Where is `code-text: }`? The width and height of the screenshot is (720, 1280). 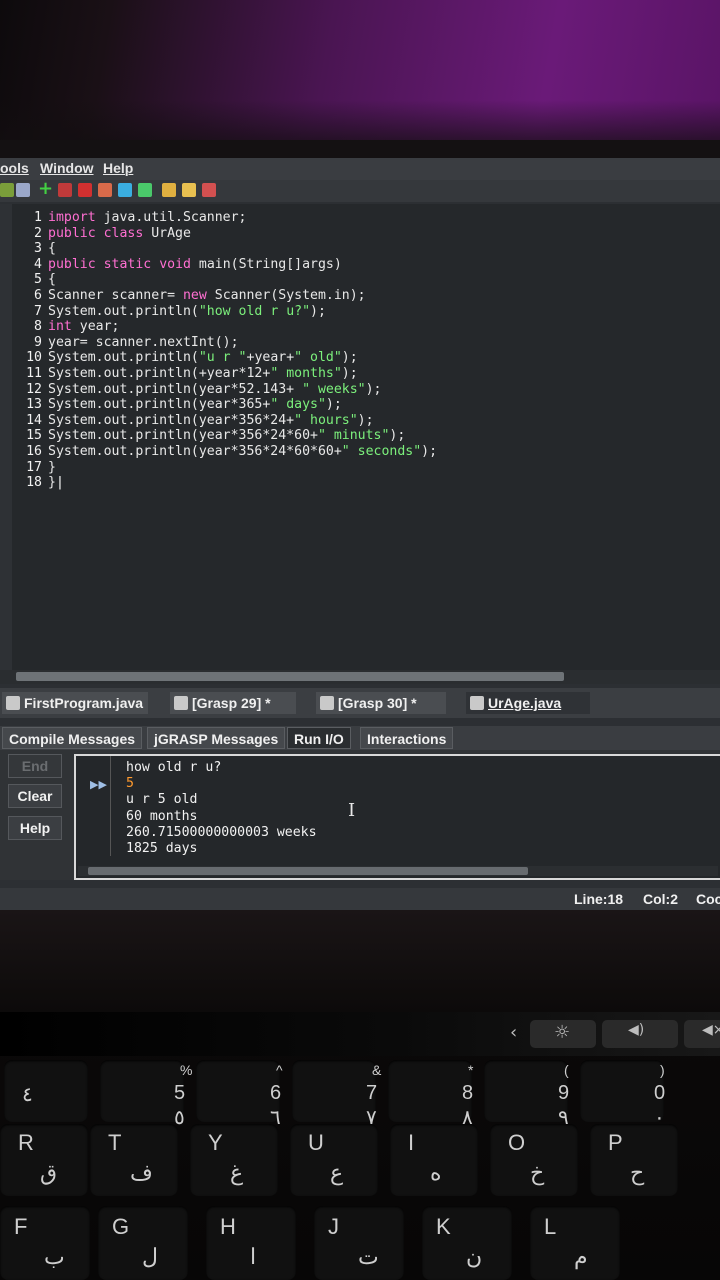
code-text: } is located at coordinates (52, 483).